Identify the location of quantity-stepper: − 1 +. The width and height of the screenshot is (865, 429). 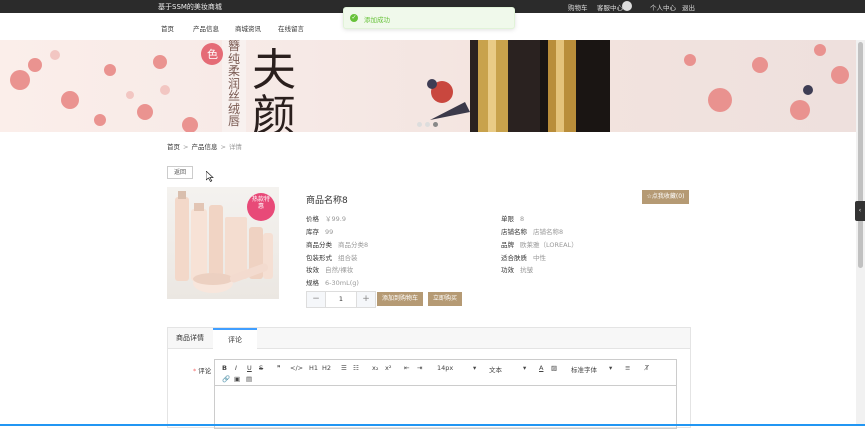
(341, 299).